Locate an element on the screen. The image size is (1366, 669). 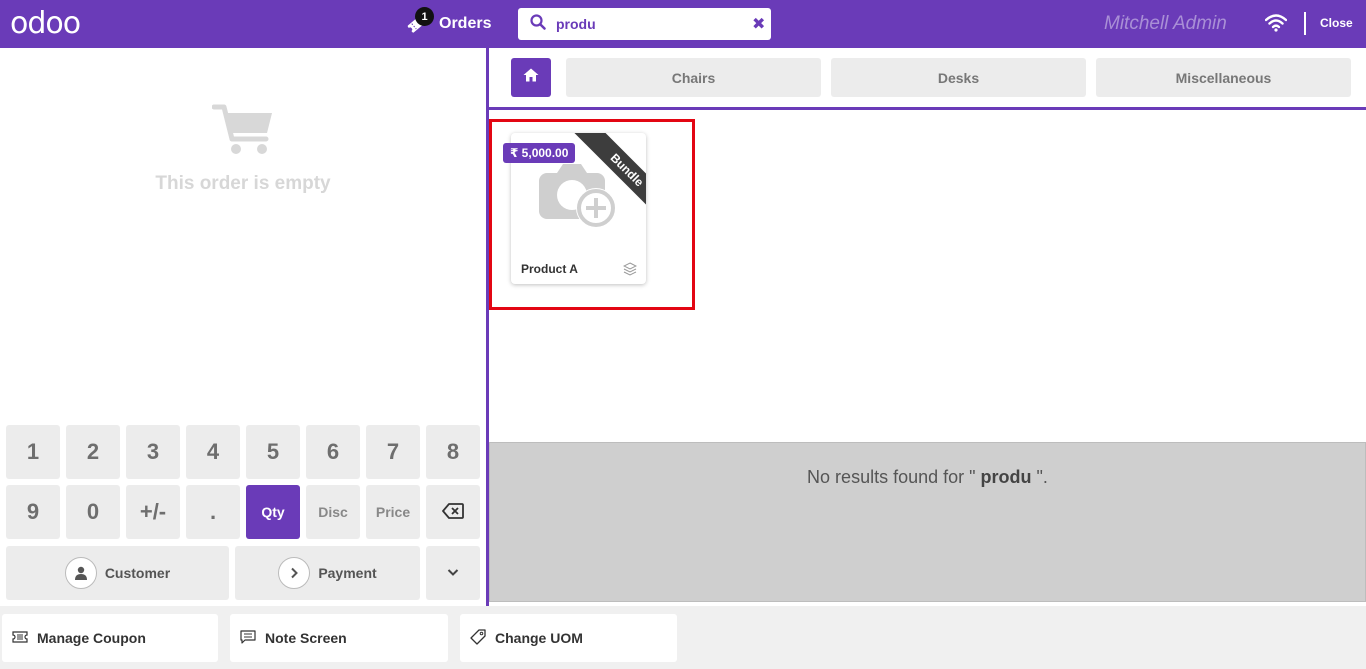
close-button: Close is located at coordinates (1336, 23).